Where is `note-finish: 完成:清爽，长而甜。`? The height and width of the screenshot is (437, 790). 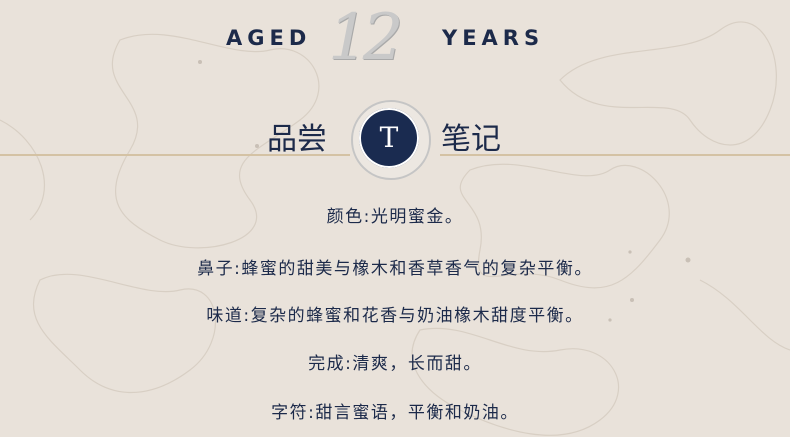
note-finish: 完成:清爽，长而甜。 is located at coordinates (395, 364).